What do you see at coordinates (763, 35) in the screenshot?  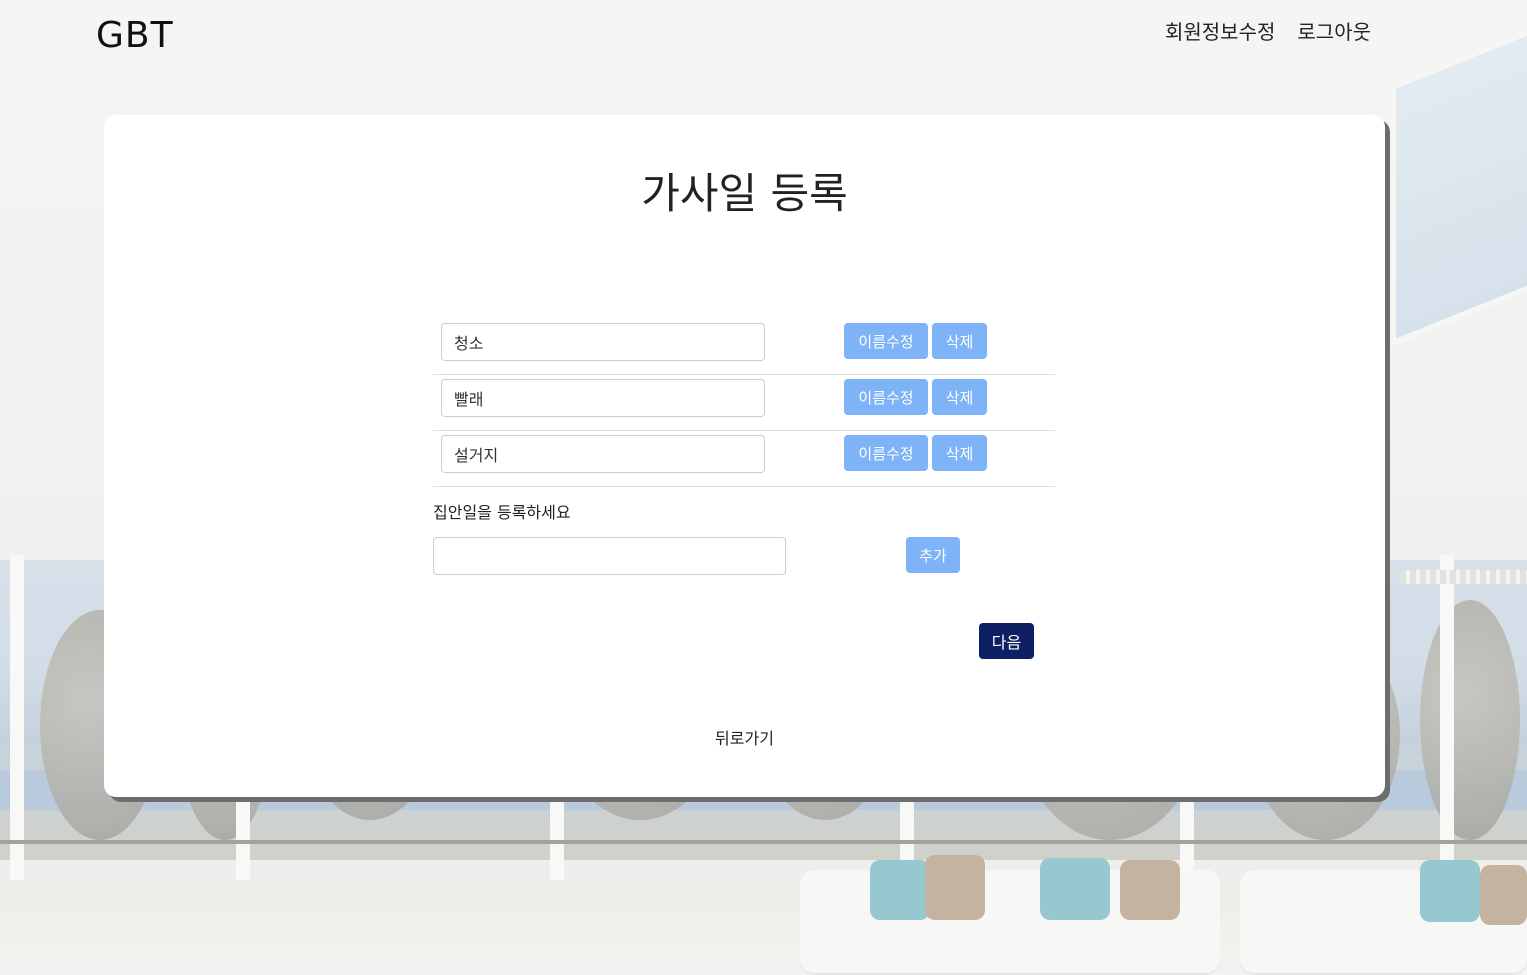 I see `top-nav: GBT 회원정보수정 로그아웃` at bounding box center [763, 35].